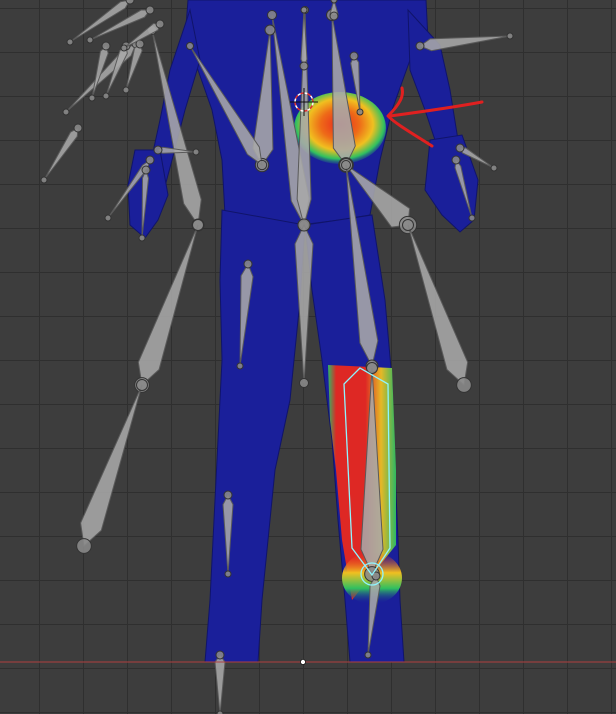  What do you see at coordinates (78, 128) in the screenshot?
I see `bone-finger-l7-joint` at bounding box center [78, 128].